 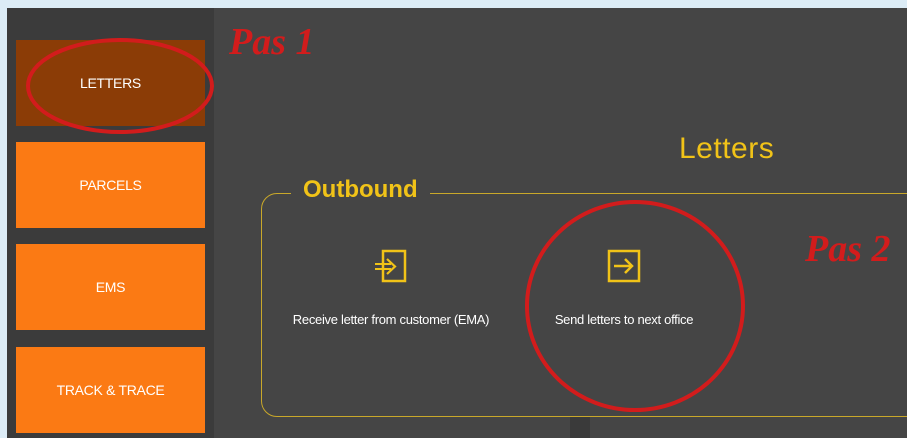 I want to click on sidebar-item-label: PARCELS, so click(x=110, y=185).